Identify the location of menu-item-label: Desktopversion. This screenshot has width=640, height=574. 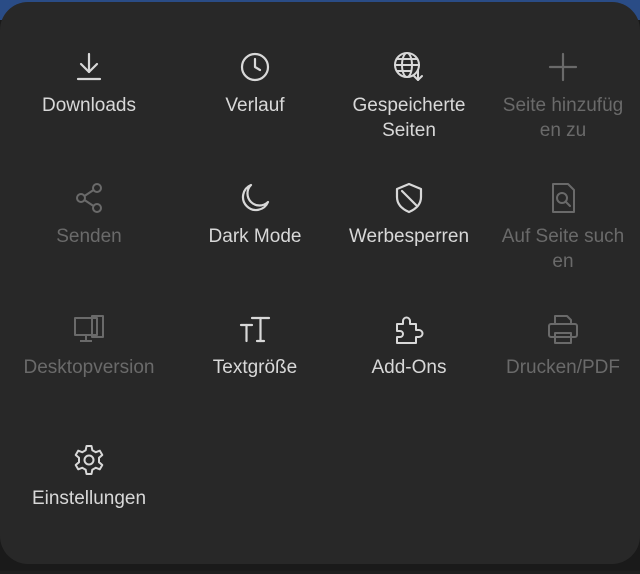
(89, 367).